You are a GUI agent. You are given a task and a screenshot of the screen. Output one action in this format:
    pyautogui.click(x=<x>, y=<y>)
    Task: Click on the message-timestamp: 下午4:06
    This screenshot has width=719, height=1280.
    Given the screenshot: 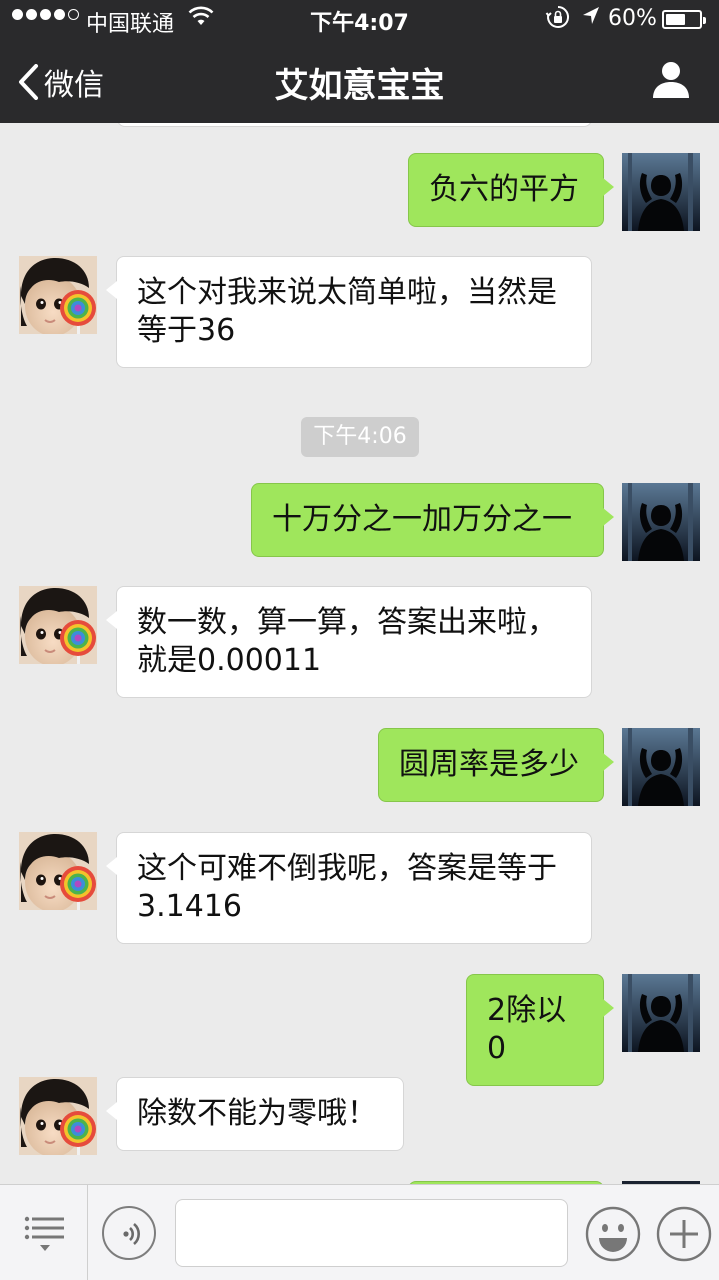 What is the action you would take?
    pyautogui.click(x=360, y=437)
    